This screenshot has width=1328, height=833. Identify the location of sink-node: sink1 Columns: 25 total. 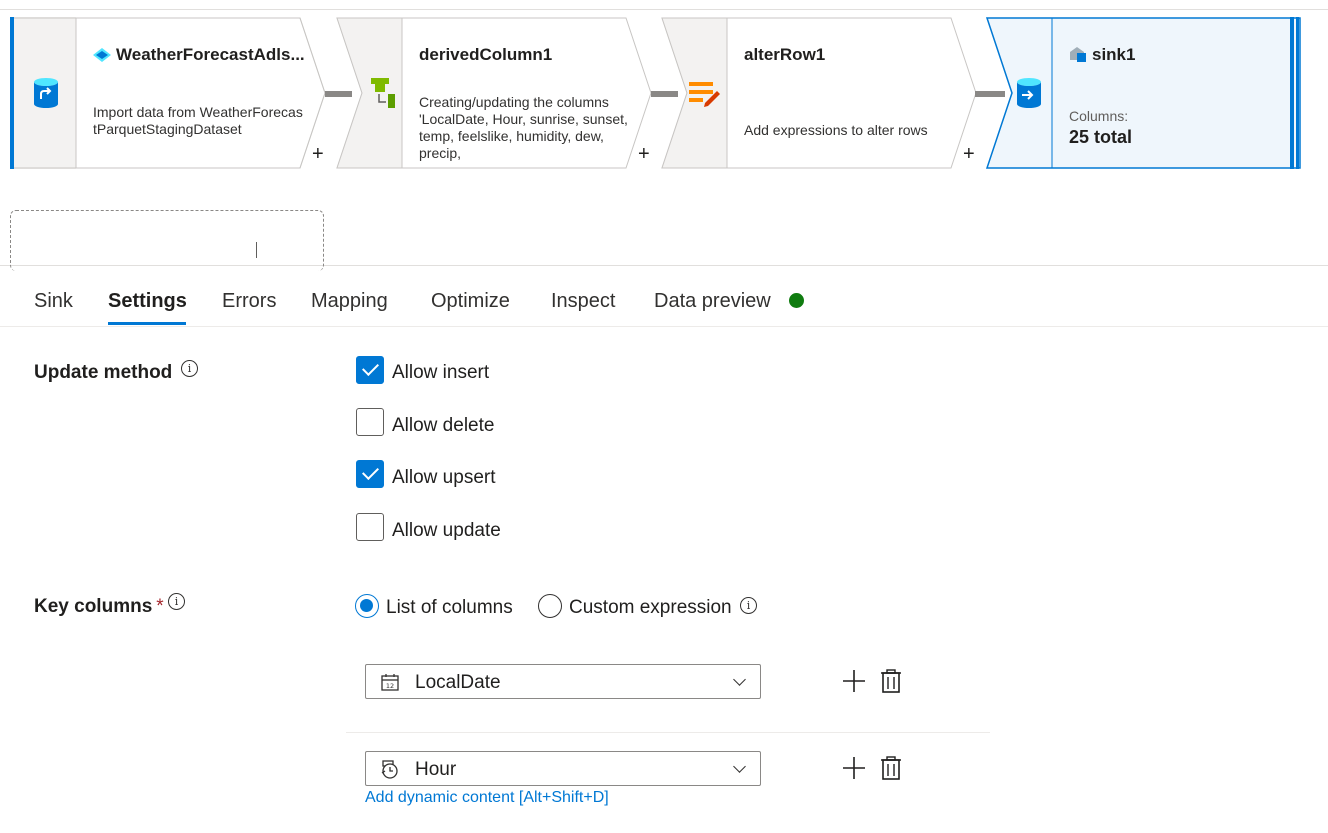
(1144, 93).